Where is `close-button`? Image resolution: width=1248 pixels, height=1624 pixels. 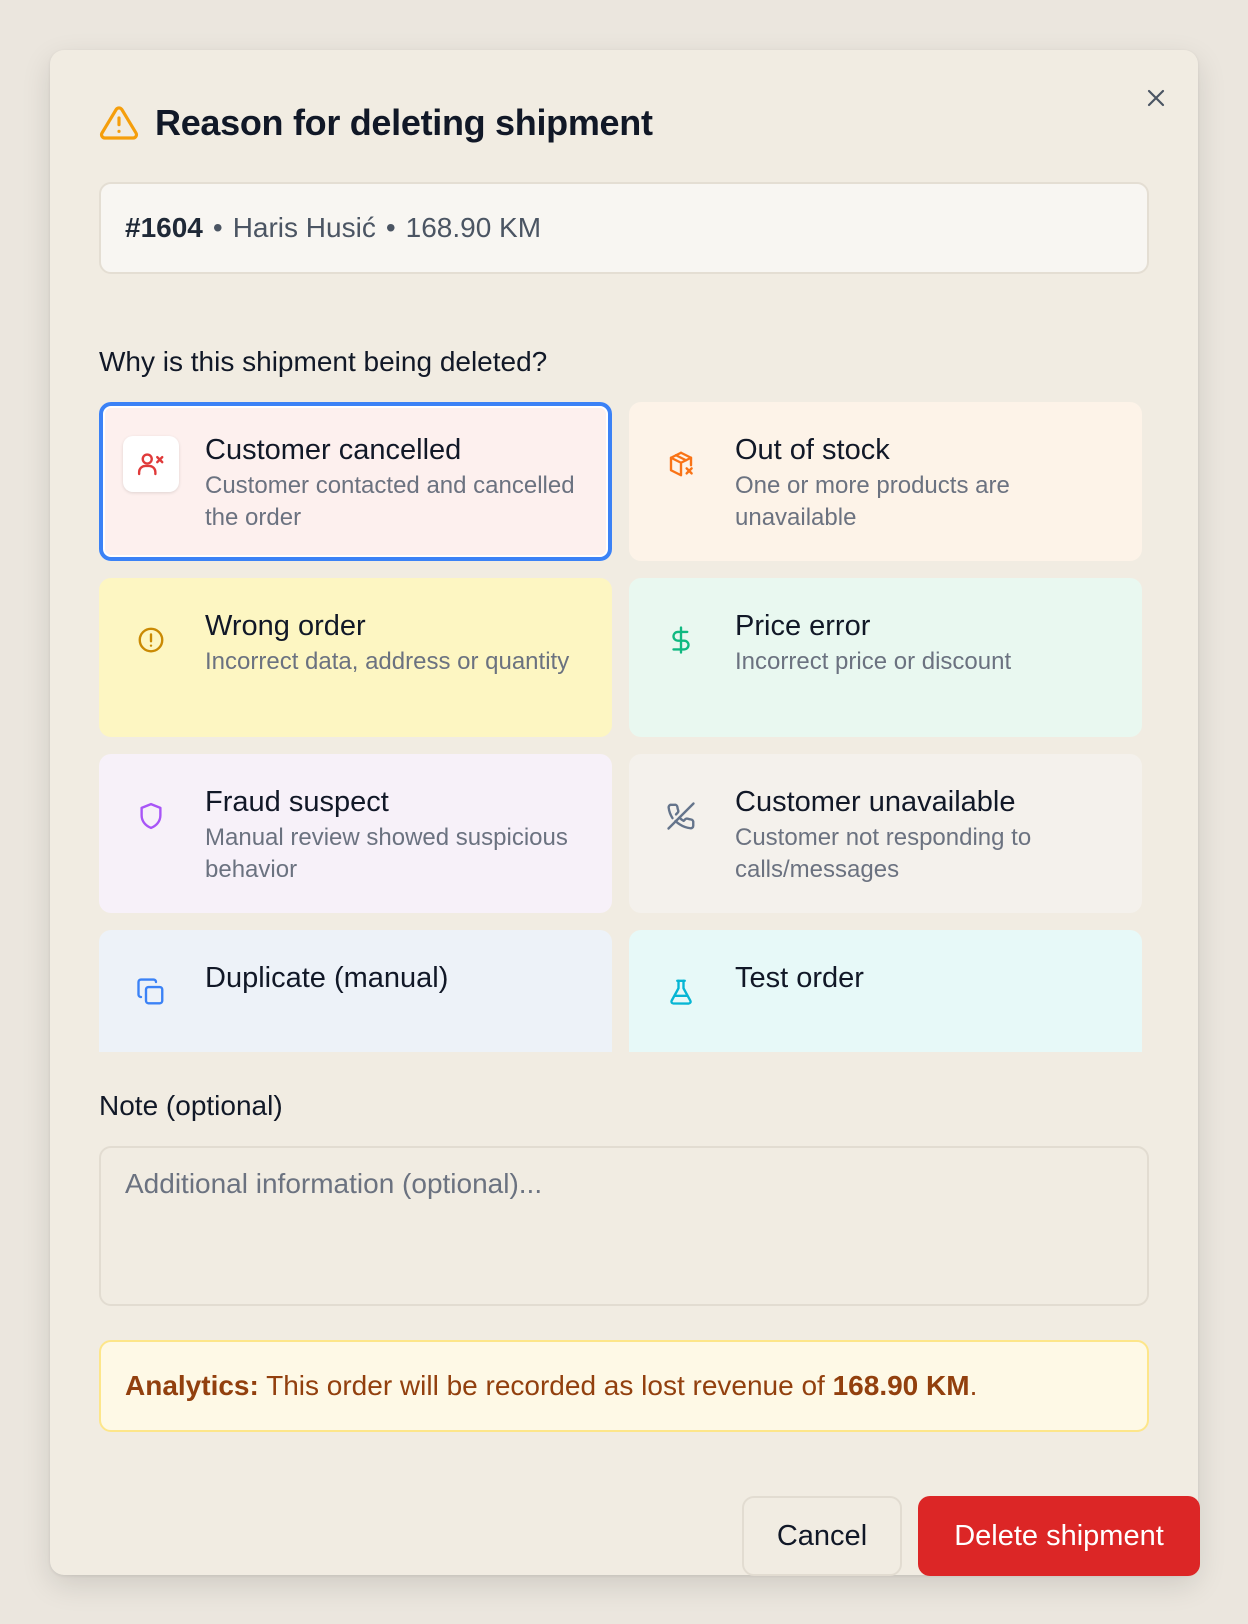
close-button is located at coordinates (1156, 98).